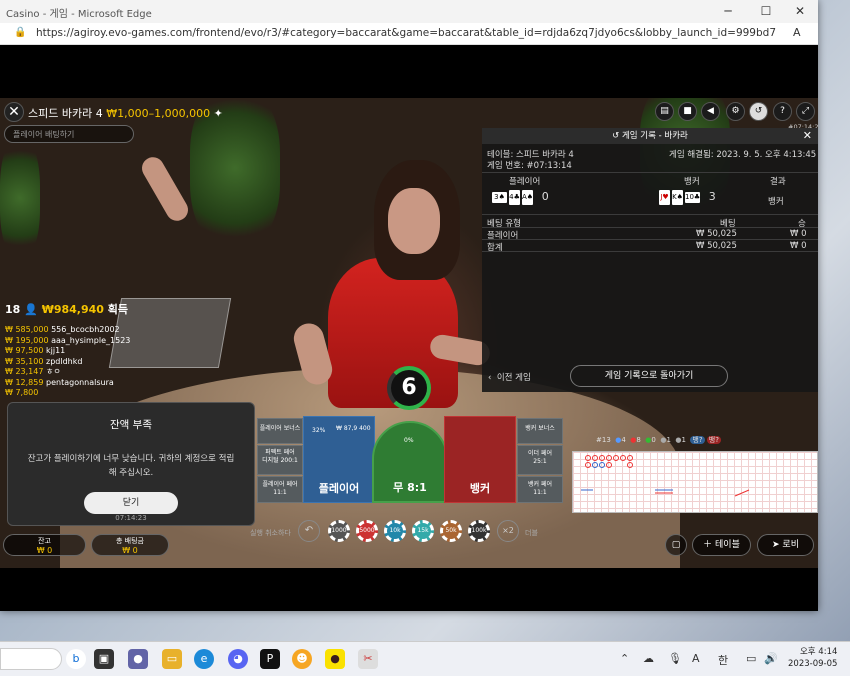 This screenshot has width=850, height=676. Describe the element at coordinates (520, 197) in the screenshot. I see `player-cards: 3♠ 4♣ A♠ 0` at that location.